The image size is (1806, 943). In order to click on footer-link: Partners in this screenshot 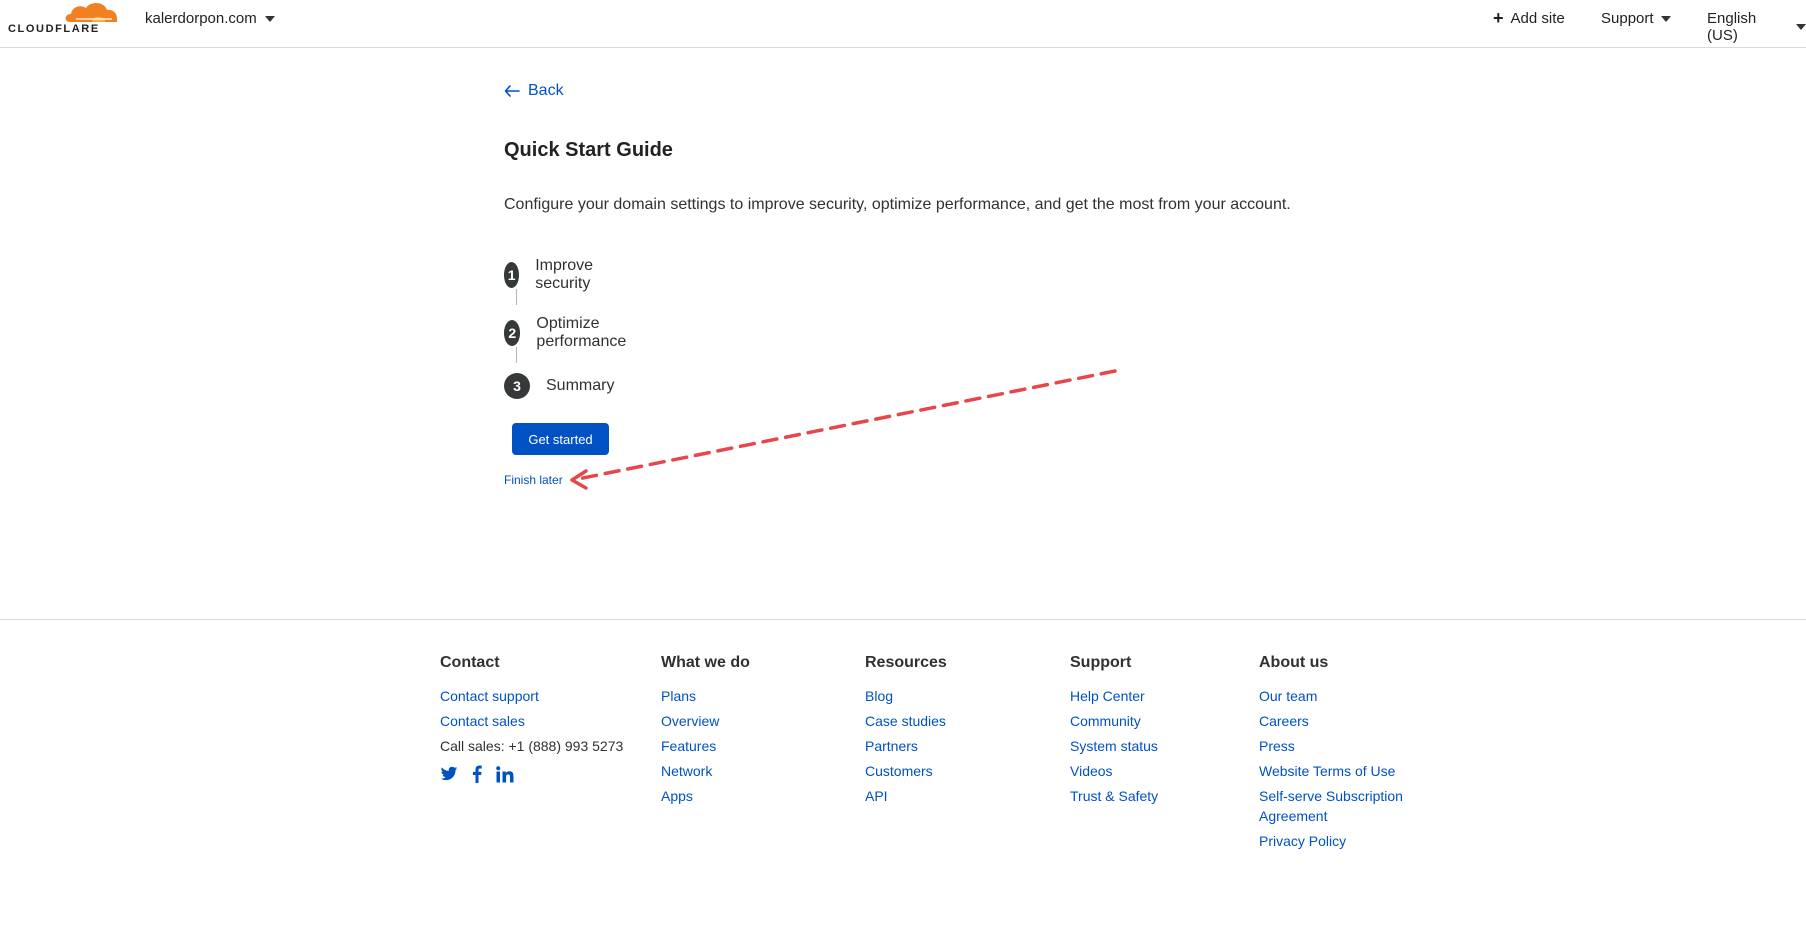, I will do `click(906, 746)`.